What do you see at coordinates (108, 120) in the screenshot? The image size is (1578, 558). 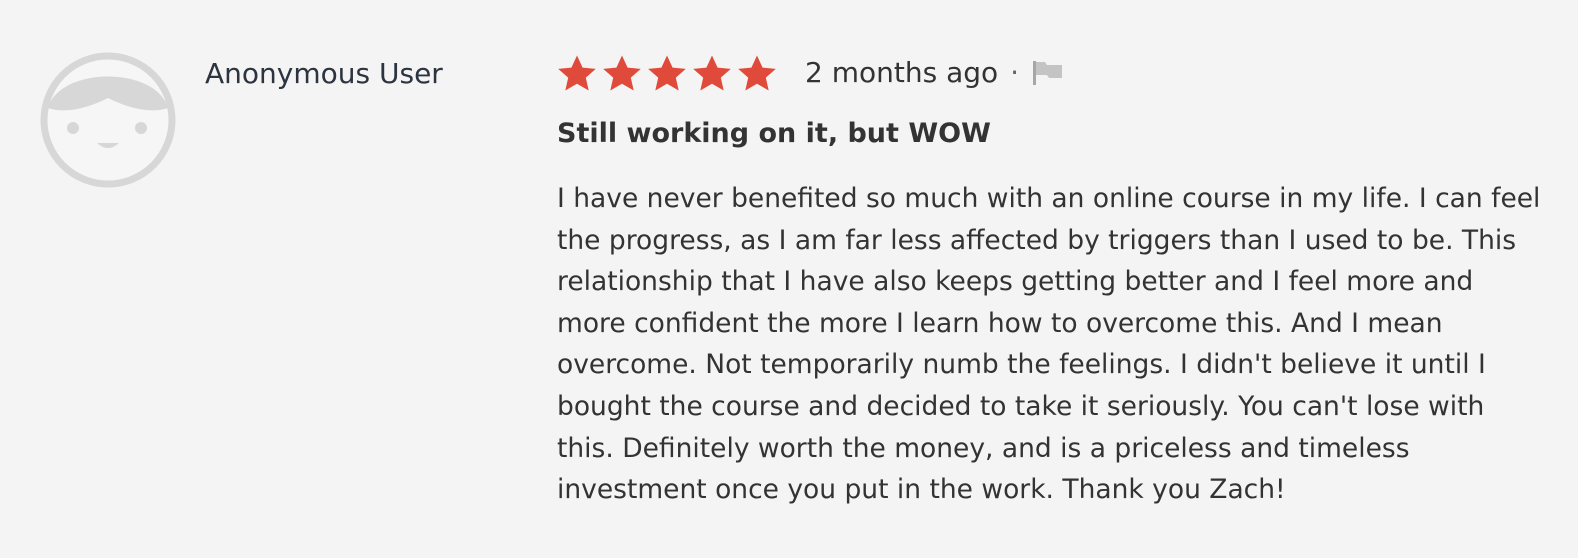 I see `default-user-avatar-icon` at bounding box center [108, 120].